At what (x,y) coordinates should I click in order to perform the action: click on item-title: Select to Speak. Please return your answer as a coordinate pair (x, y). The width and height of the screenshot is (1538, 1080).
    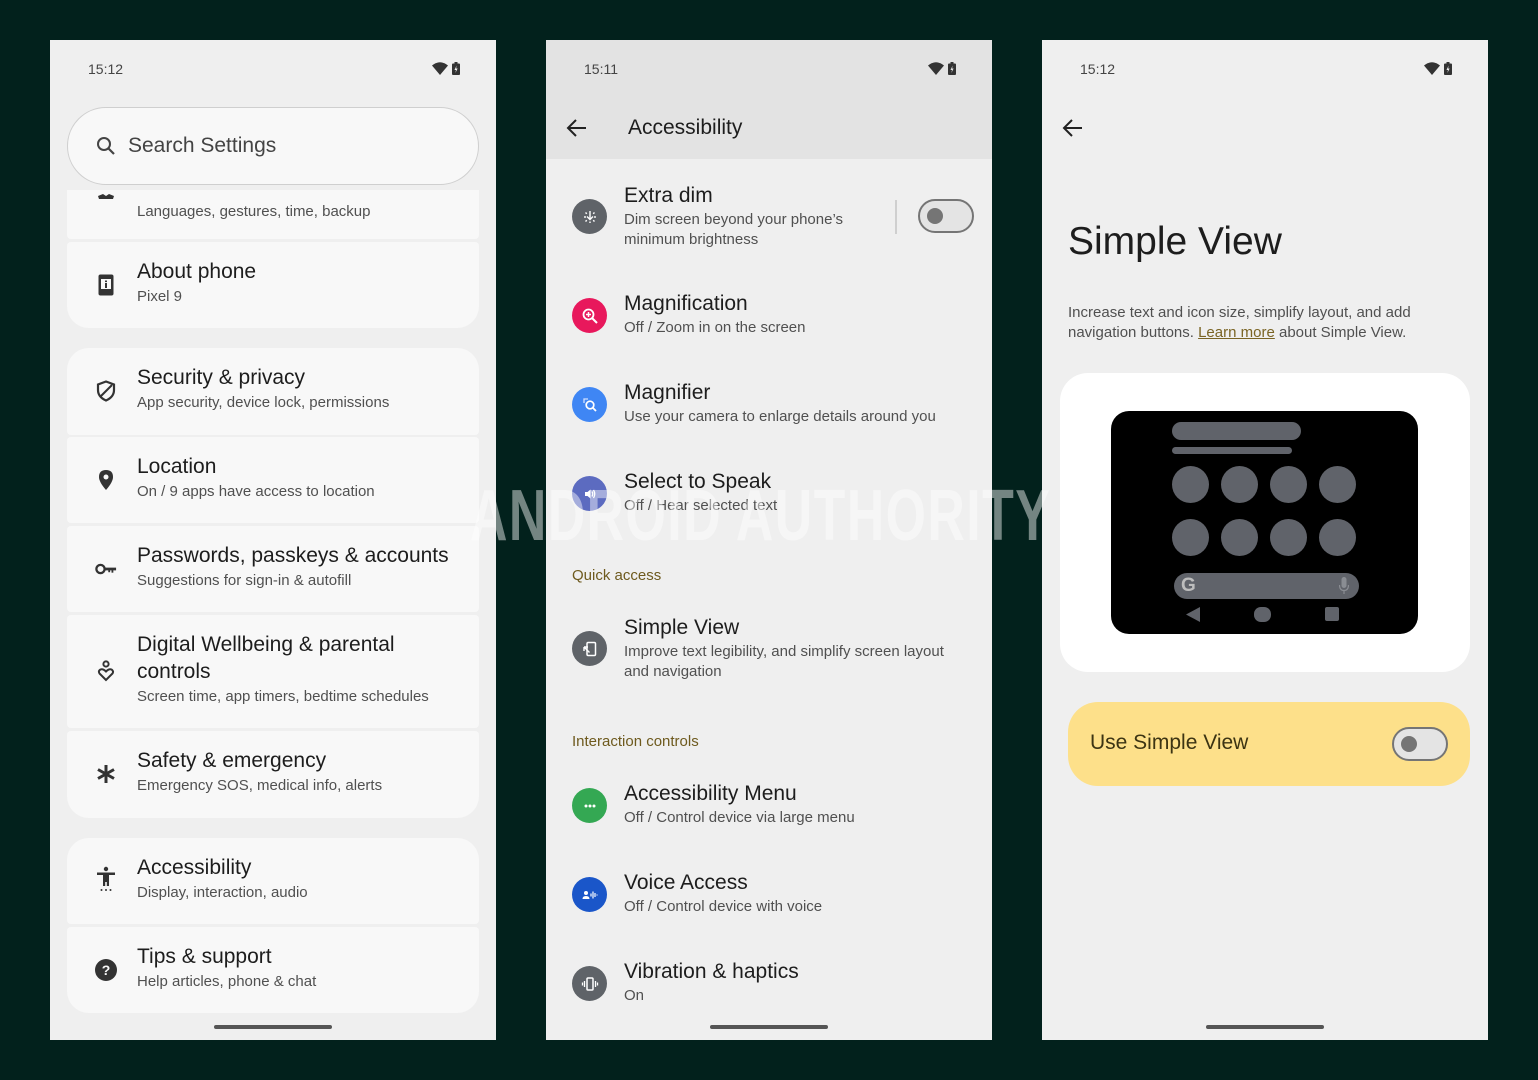
    Looking at the image, I should click on (698, 481).